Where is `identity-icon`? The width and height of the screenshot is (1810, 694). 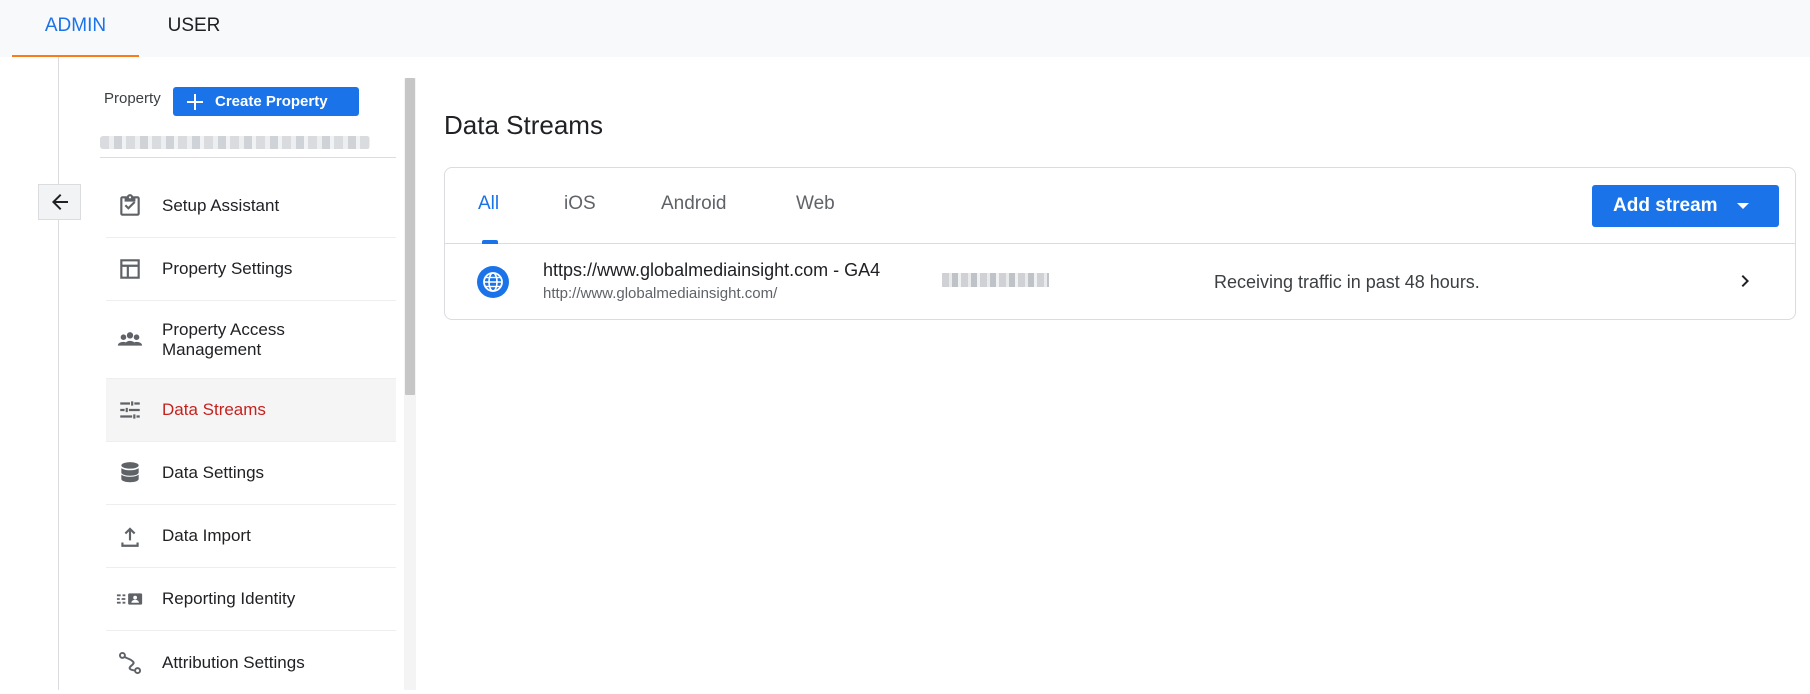
identity-icon is located at coordinates (130, 599).